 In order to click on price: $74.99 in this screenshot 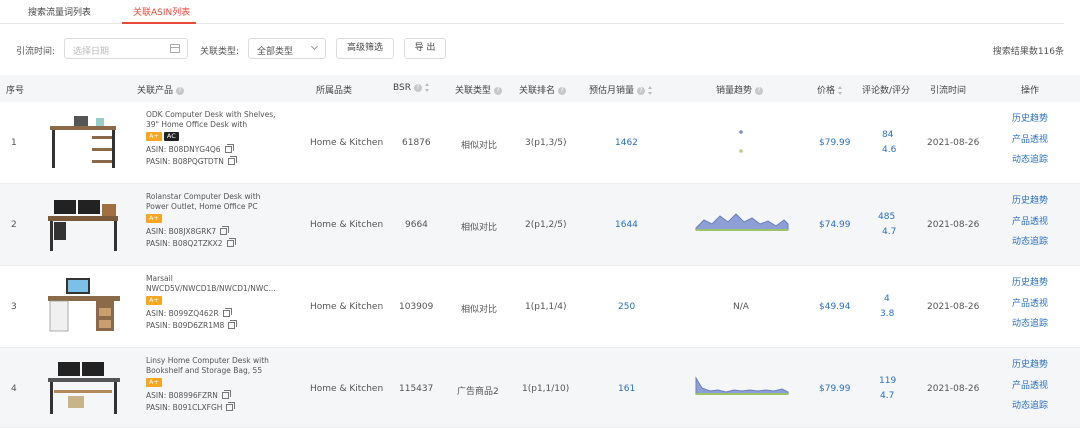, I will do `click(835, 225)`.